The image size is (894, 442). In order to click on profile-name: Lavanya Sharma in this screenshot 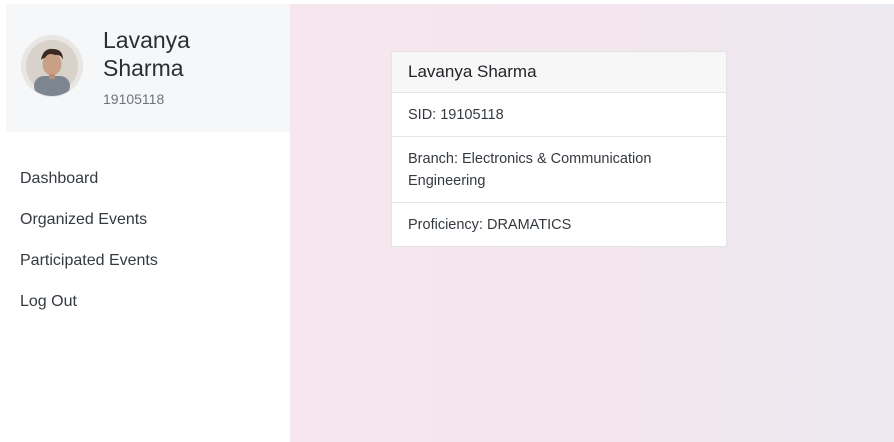, I will do `click(146, 54)`.